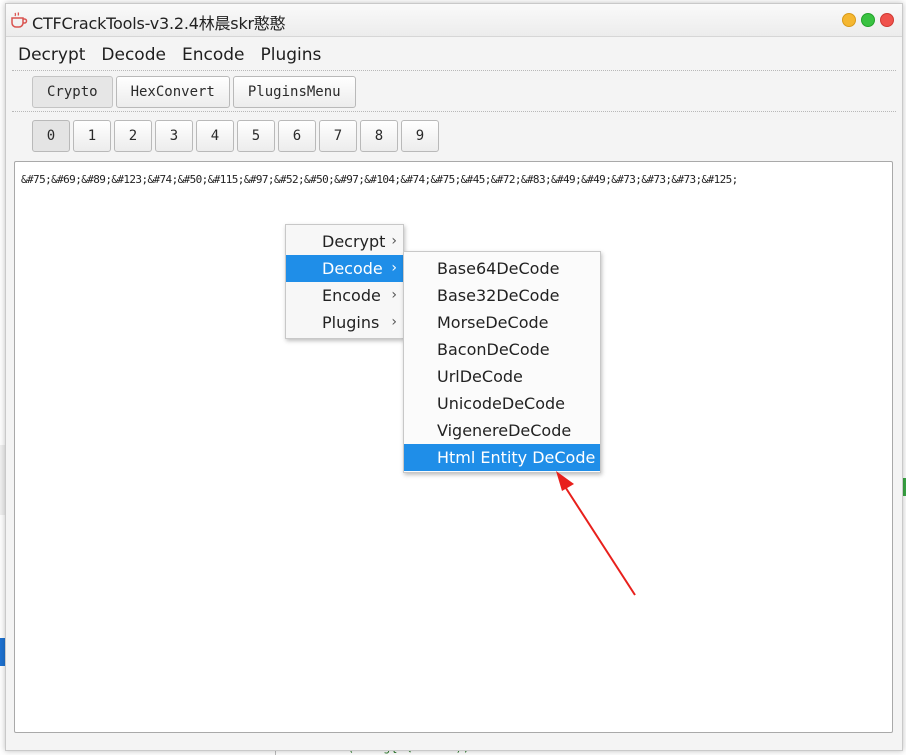 This screenshot has height=755, width=906. Describe the element at coordinates (51, 55) in the screenshot. I see `menu-decrypt: Decrypt` at that location.